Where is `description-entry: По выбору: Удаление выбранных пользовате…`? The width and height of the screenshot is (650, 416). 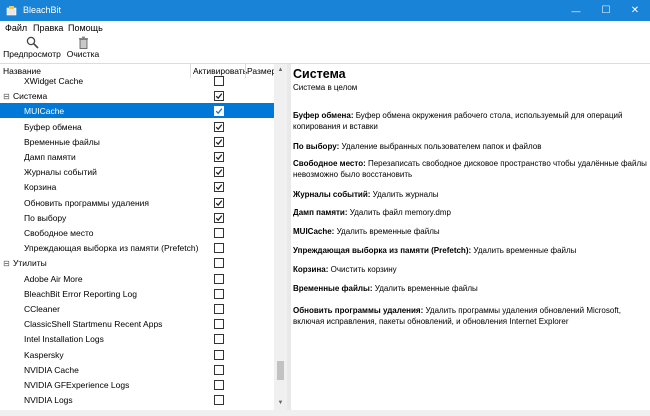
description-entry: По выбору: Удаление выбранных пользовате… is located at coordinates (470, 146).